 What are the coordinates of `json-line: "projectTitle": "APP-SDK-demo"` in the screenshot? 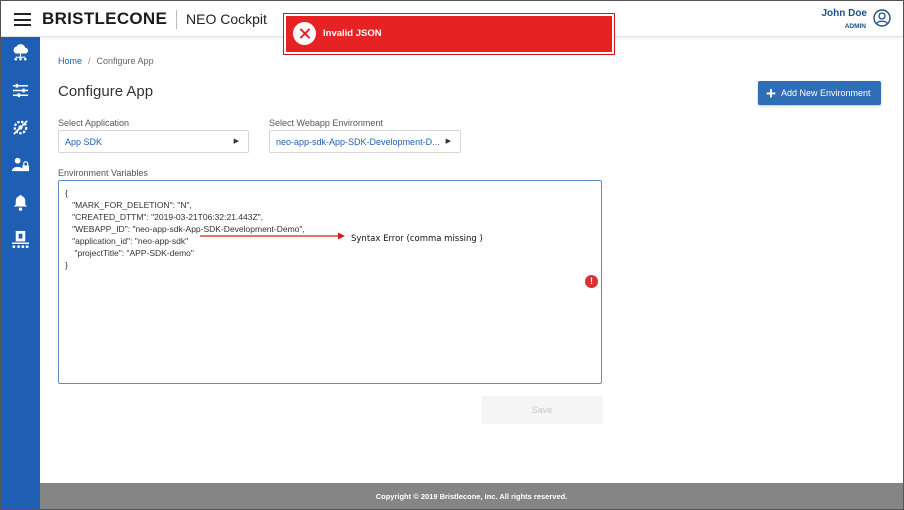 It's located at (129, 253).